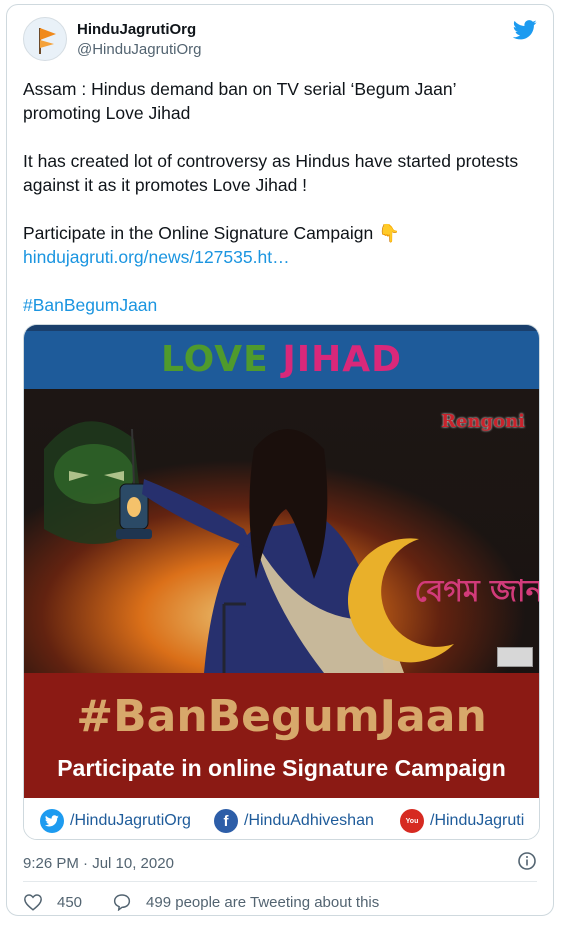 The image size is (562, 927). What do you see at coordinates (281, 716) in the screenshot?
I see `banner-hashtag: #BanBegumJaan` at bounding box center [281, 716].